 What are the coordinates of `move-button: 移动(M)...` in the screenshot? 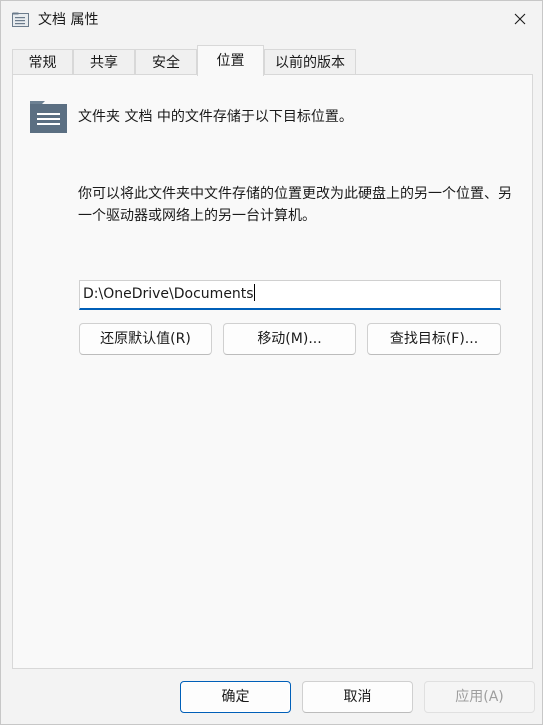 It's located at (289, 339).